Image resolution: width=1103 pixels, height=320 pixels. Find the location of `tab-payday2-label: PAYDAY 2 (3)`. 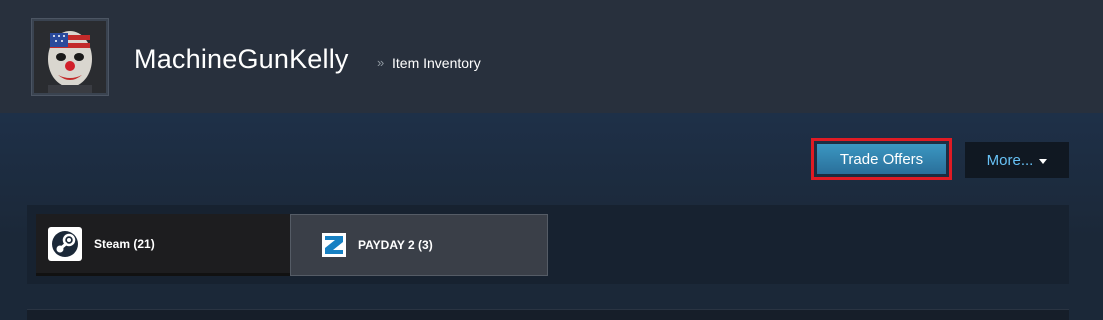

tab-payday2-label: PAYDAY 2 (3) is located at coordinates (395, 245).